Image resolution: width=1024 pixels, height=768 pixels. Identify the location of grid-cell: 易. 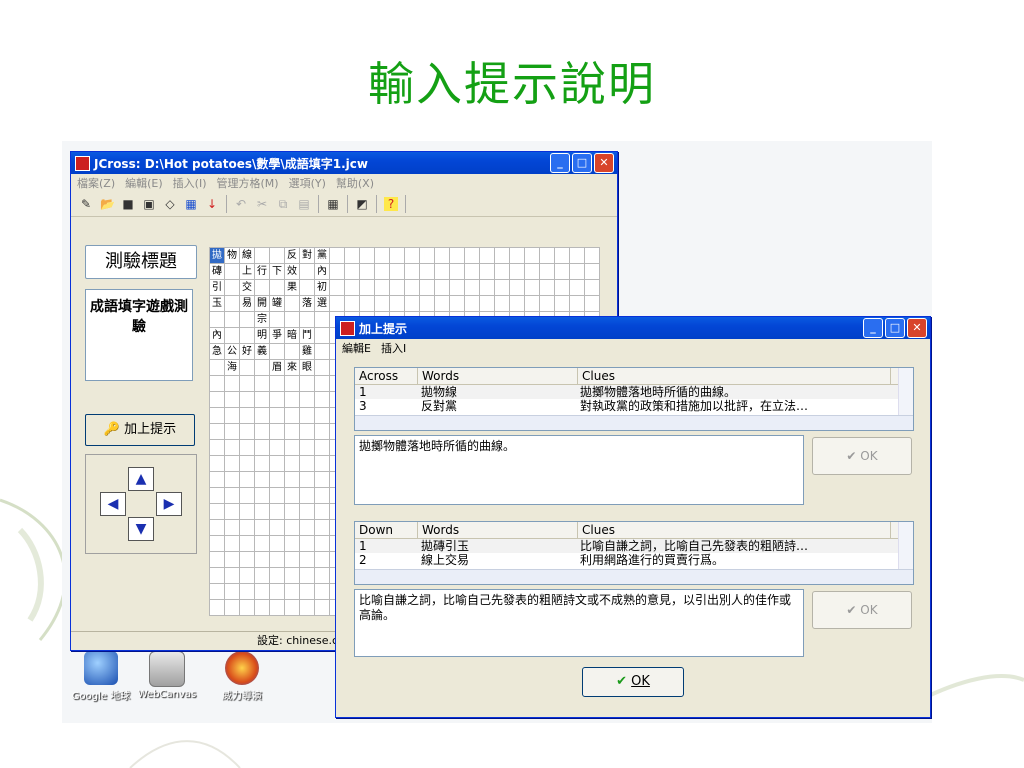
(247, 303).